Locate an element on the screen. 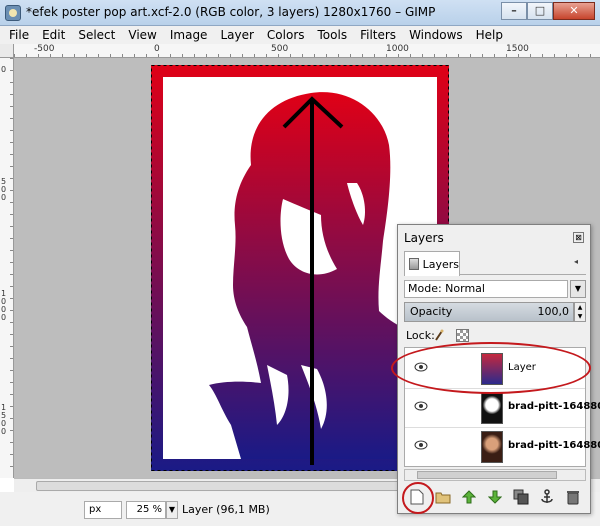 This screenshot has width=600, height=526. zoom-input: 25 % is located at coordinates (146, 510).